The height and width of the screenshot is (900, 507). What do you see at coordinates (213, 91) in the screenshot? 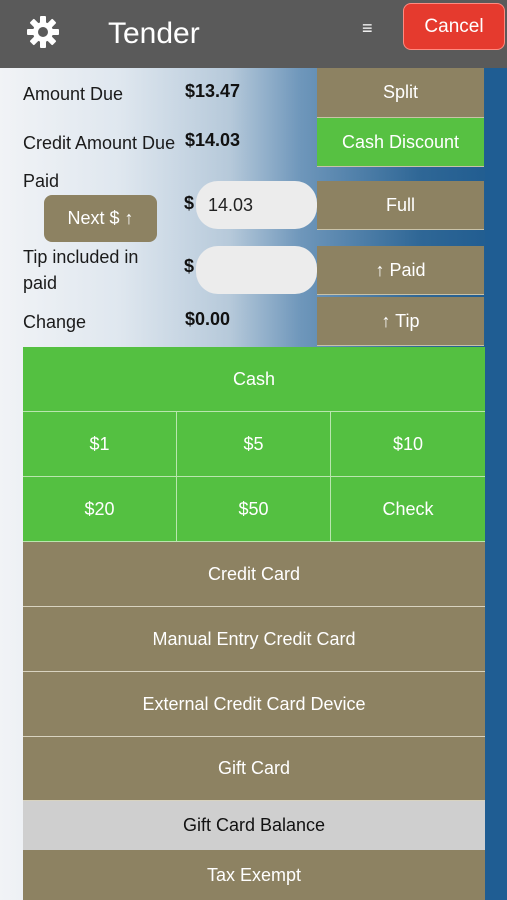
I see `amount-due-value: $13.47` at bounding box center [213, 91].